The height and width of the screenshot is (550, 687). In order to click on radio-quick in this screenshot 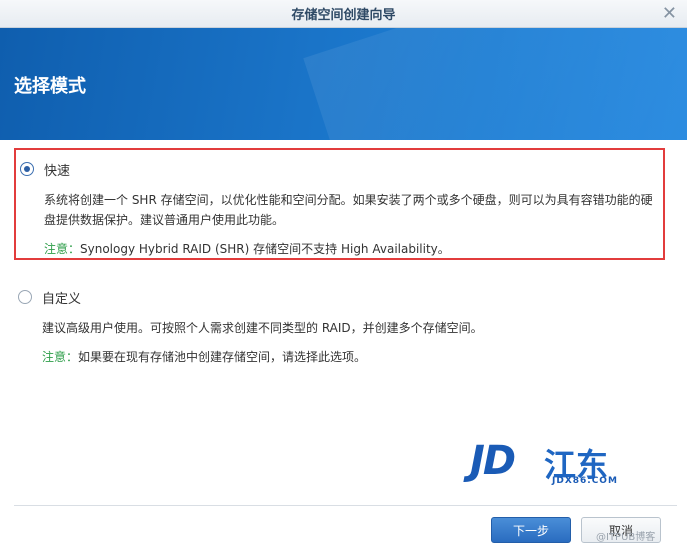, I will do `click(27, 169)`.